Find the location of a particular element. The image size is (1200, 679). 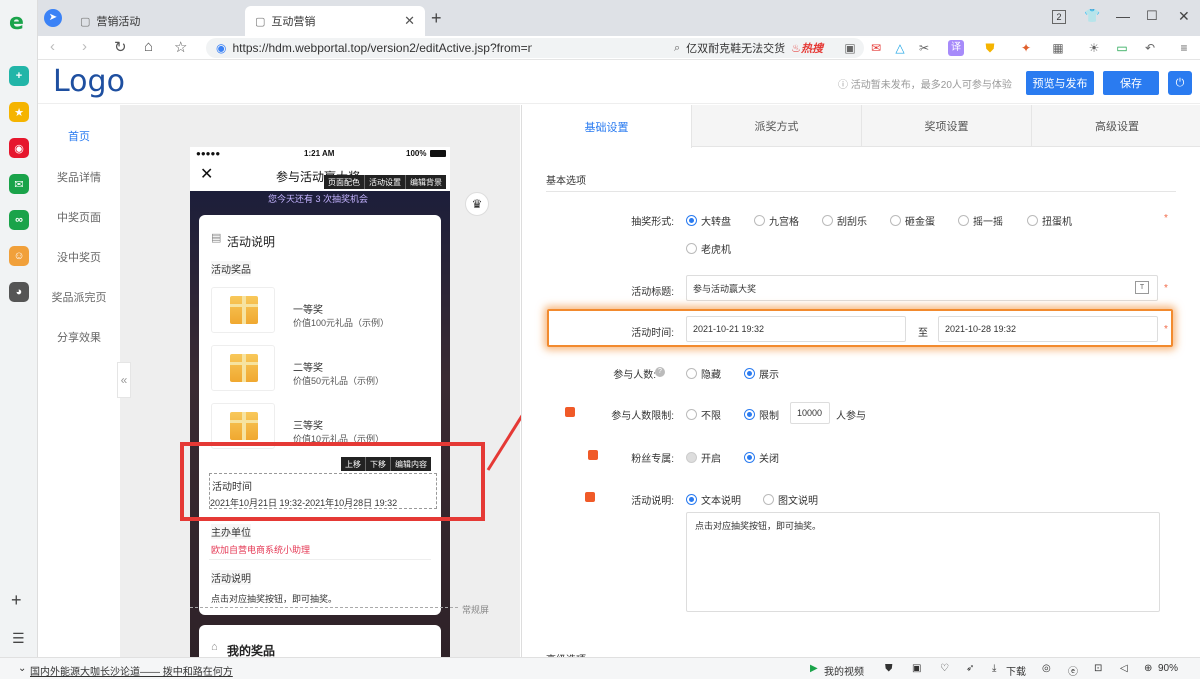

limit-count-input: 10000 is located at coordinates (810, 413).